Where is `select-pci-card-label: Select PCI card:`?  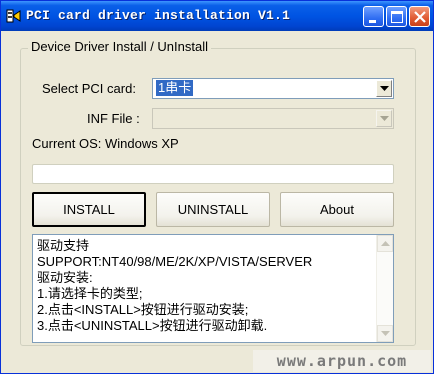 select-pci-card-label: Select PCI card: is located at coordinates (89, 88).